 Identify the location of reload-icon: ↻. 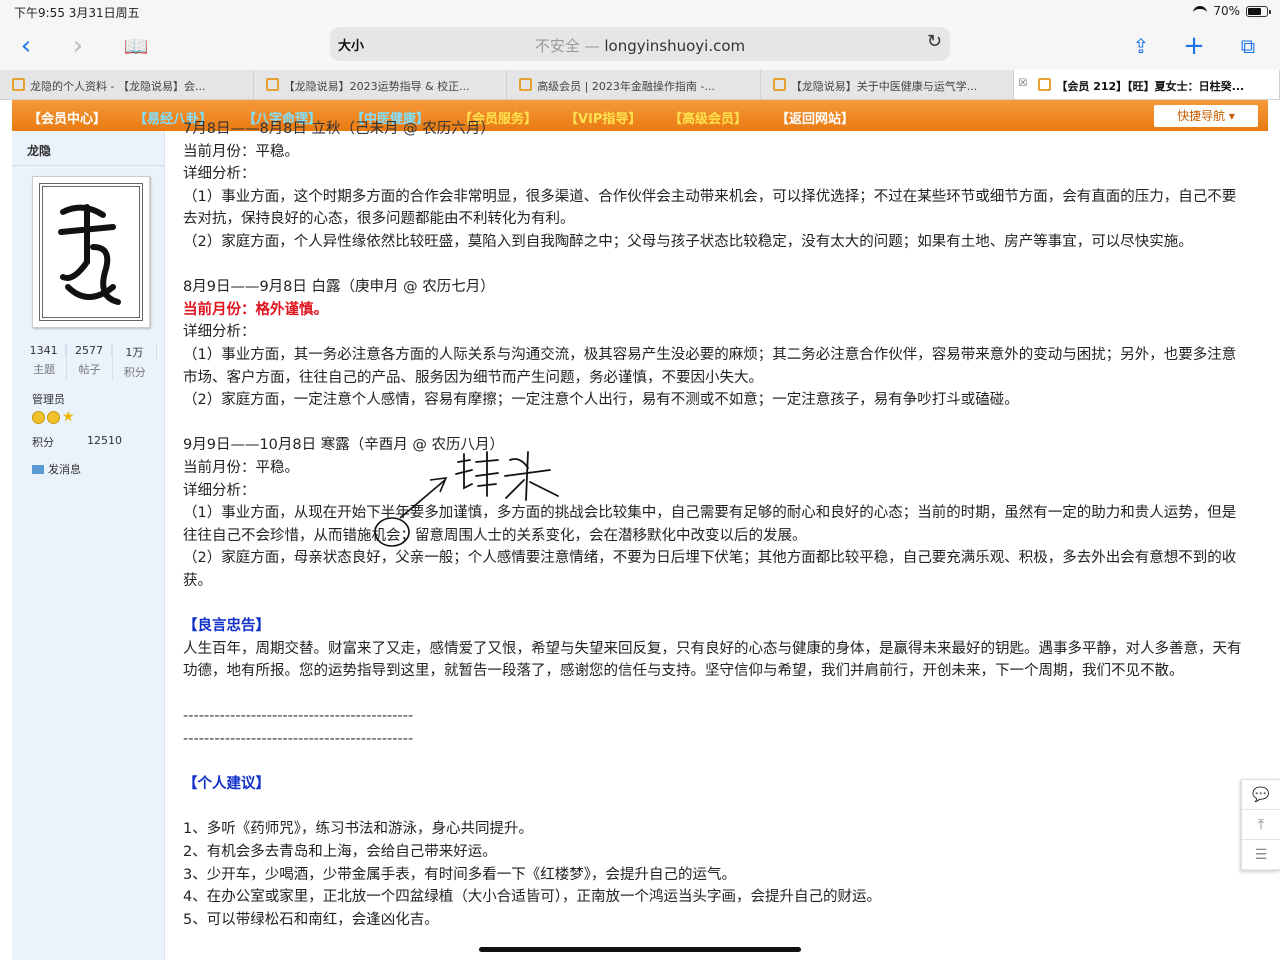
(934, 41).